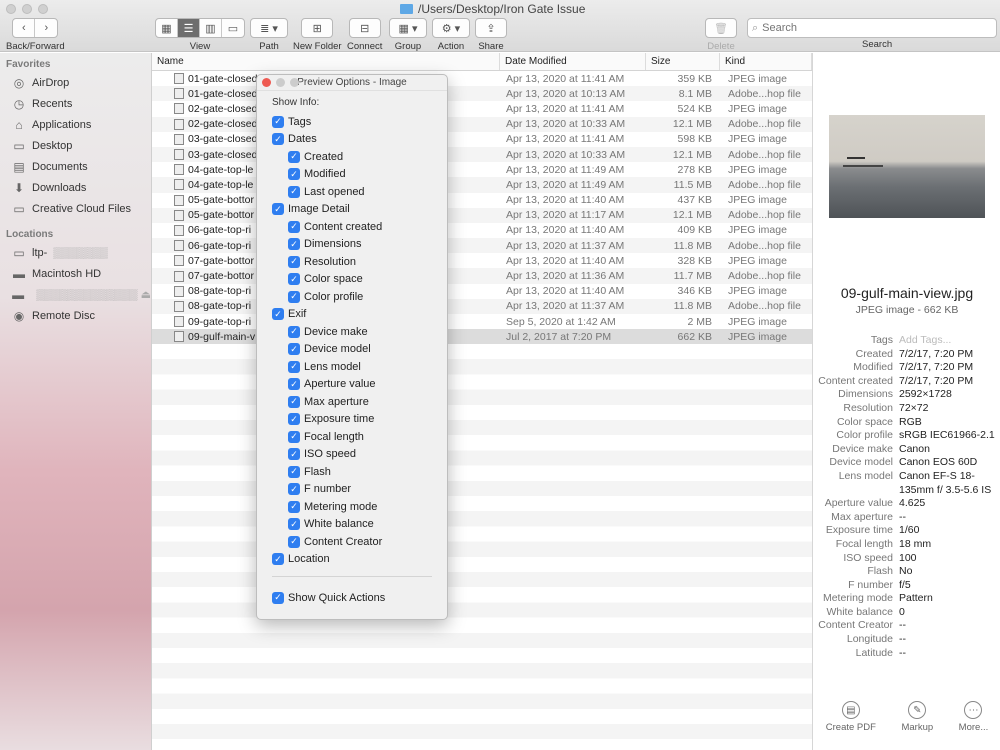  What do you see at coordinates (46, 28) in the screenshot?
I see `forward-button: ›` at bounding box center [46, 28].